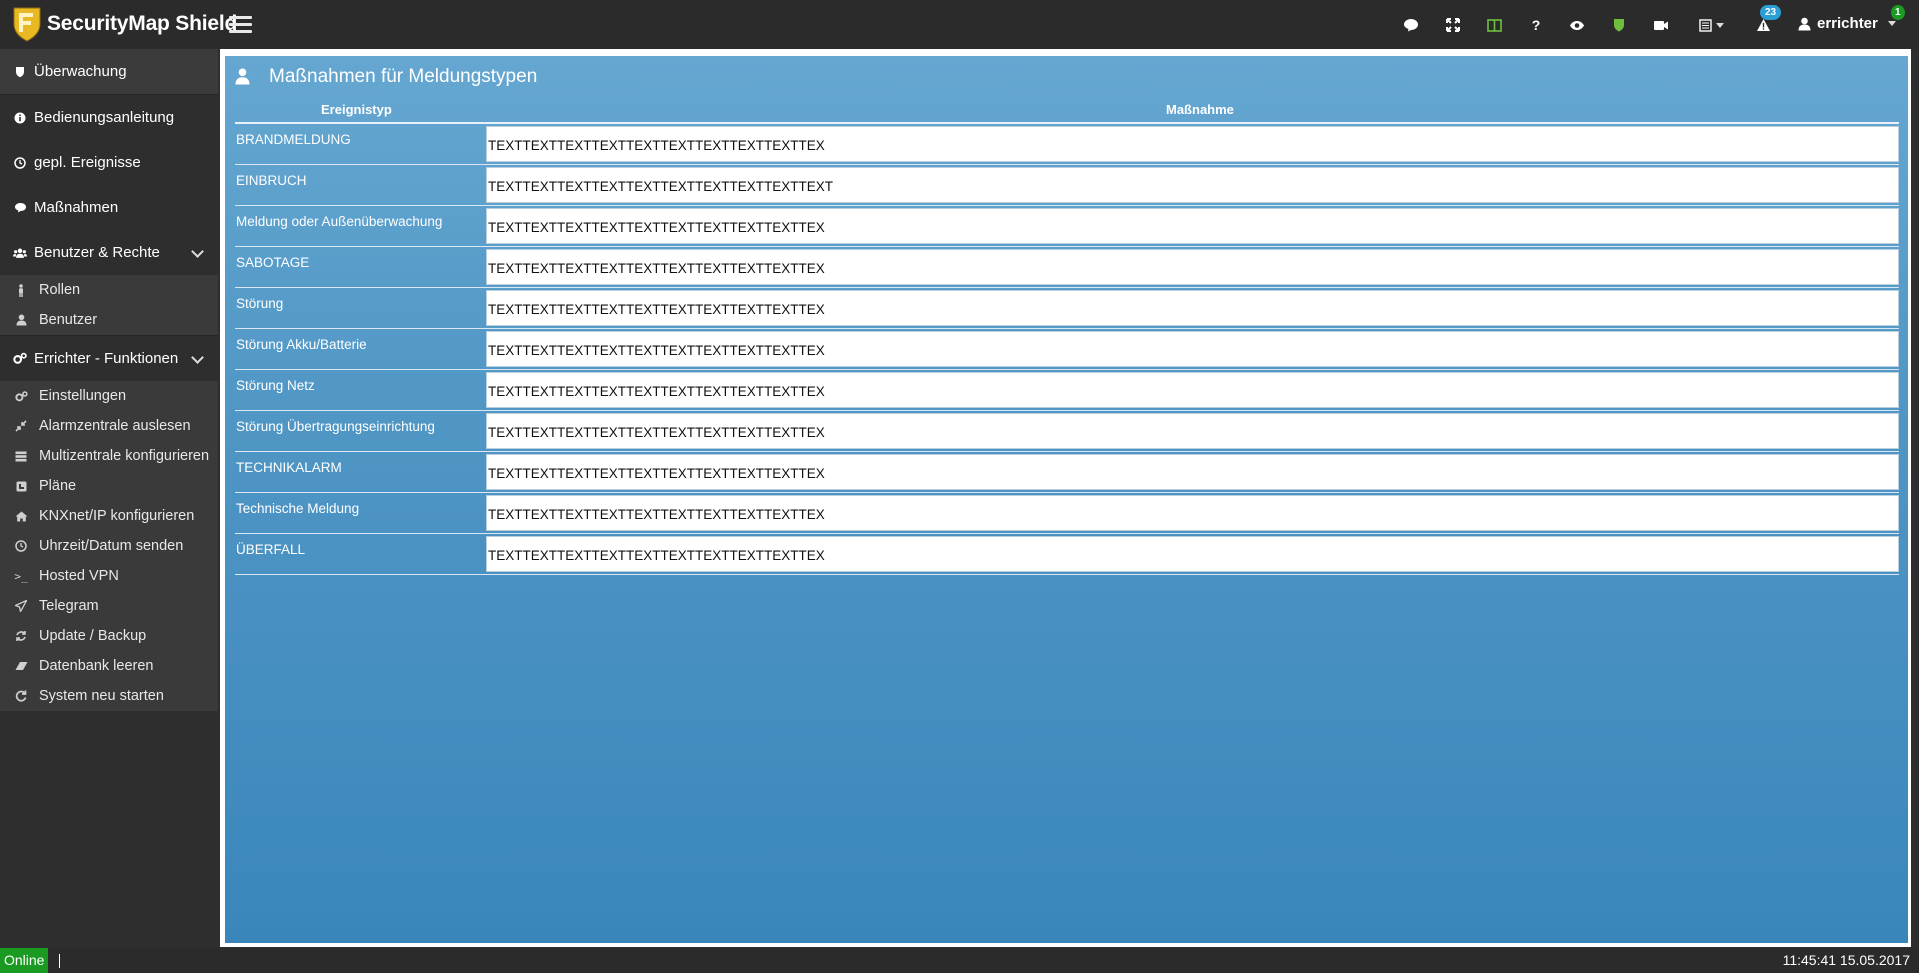 The image size is (1919, 973). What do you see at coordinates (240, 25) in the screenshot?
I see `menu-toggle-icon` at bounding box center [240, 25].